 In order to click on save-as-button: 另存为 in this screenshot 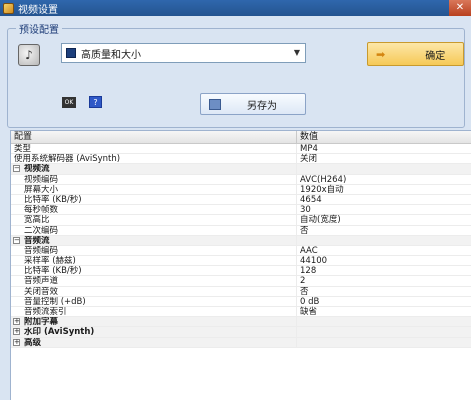, I will do `click(253, 104)`.